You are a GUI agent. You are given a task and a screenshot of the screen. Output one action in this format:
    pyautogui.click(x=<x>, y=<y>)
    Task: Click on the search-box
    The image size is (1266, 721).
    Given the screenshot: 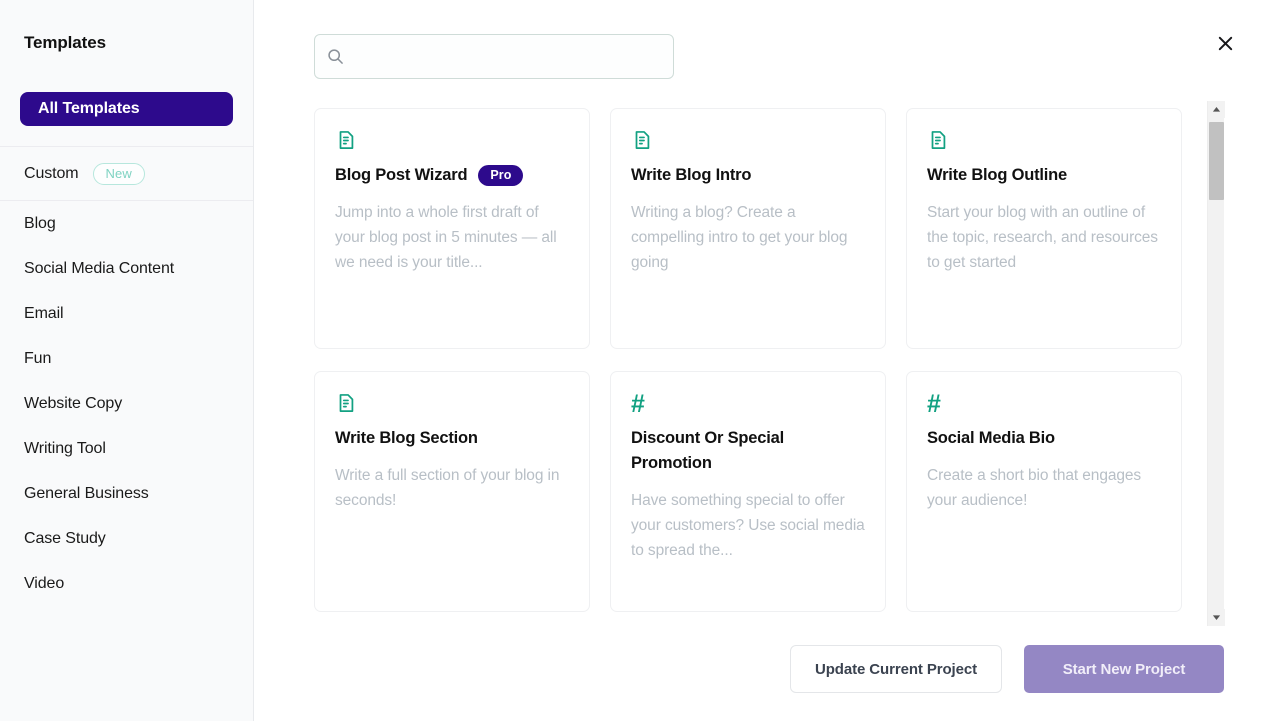 What is the action you would take?
    pyautogui.click(x=494, y=56)
    